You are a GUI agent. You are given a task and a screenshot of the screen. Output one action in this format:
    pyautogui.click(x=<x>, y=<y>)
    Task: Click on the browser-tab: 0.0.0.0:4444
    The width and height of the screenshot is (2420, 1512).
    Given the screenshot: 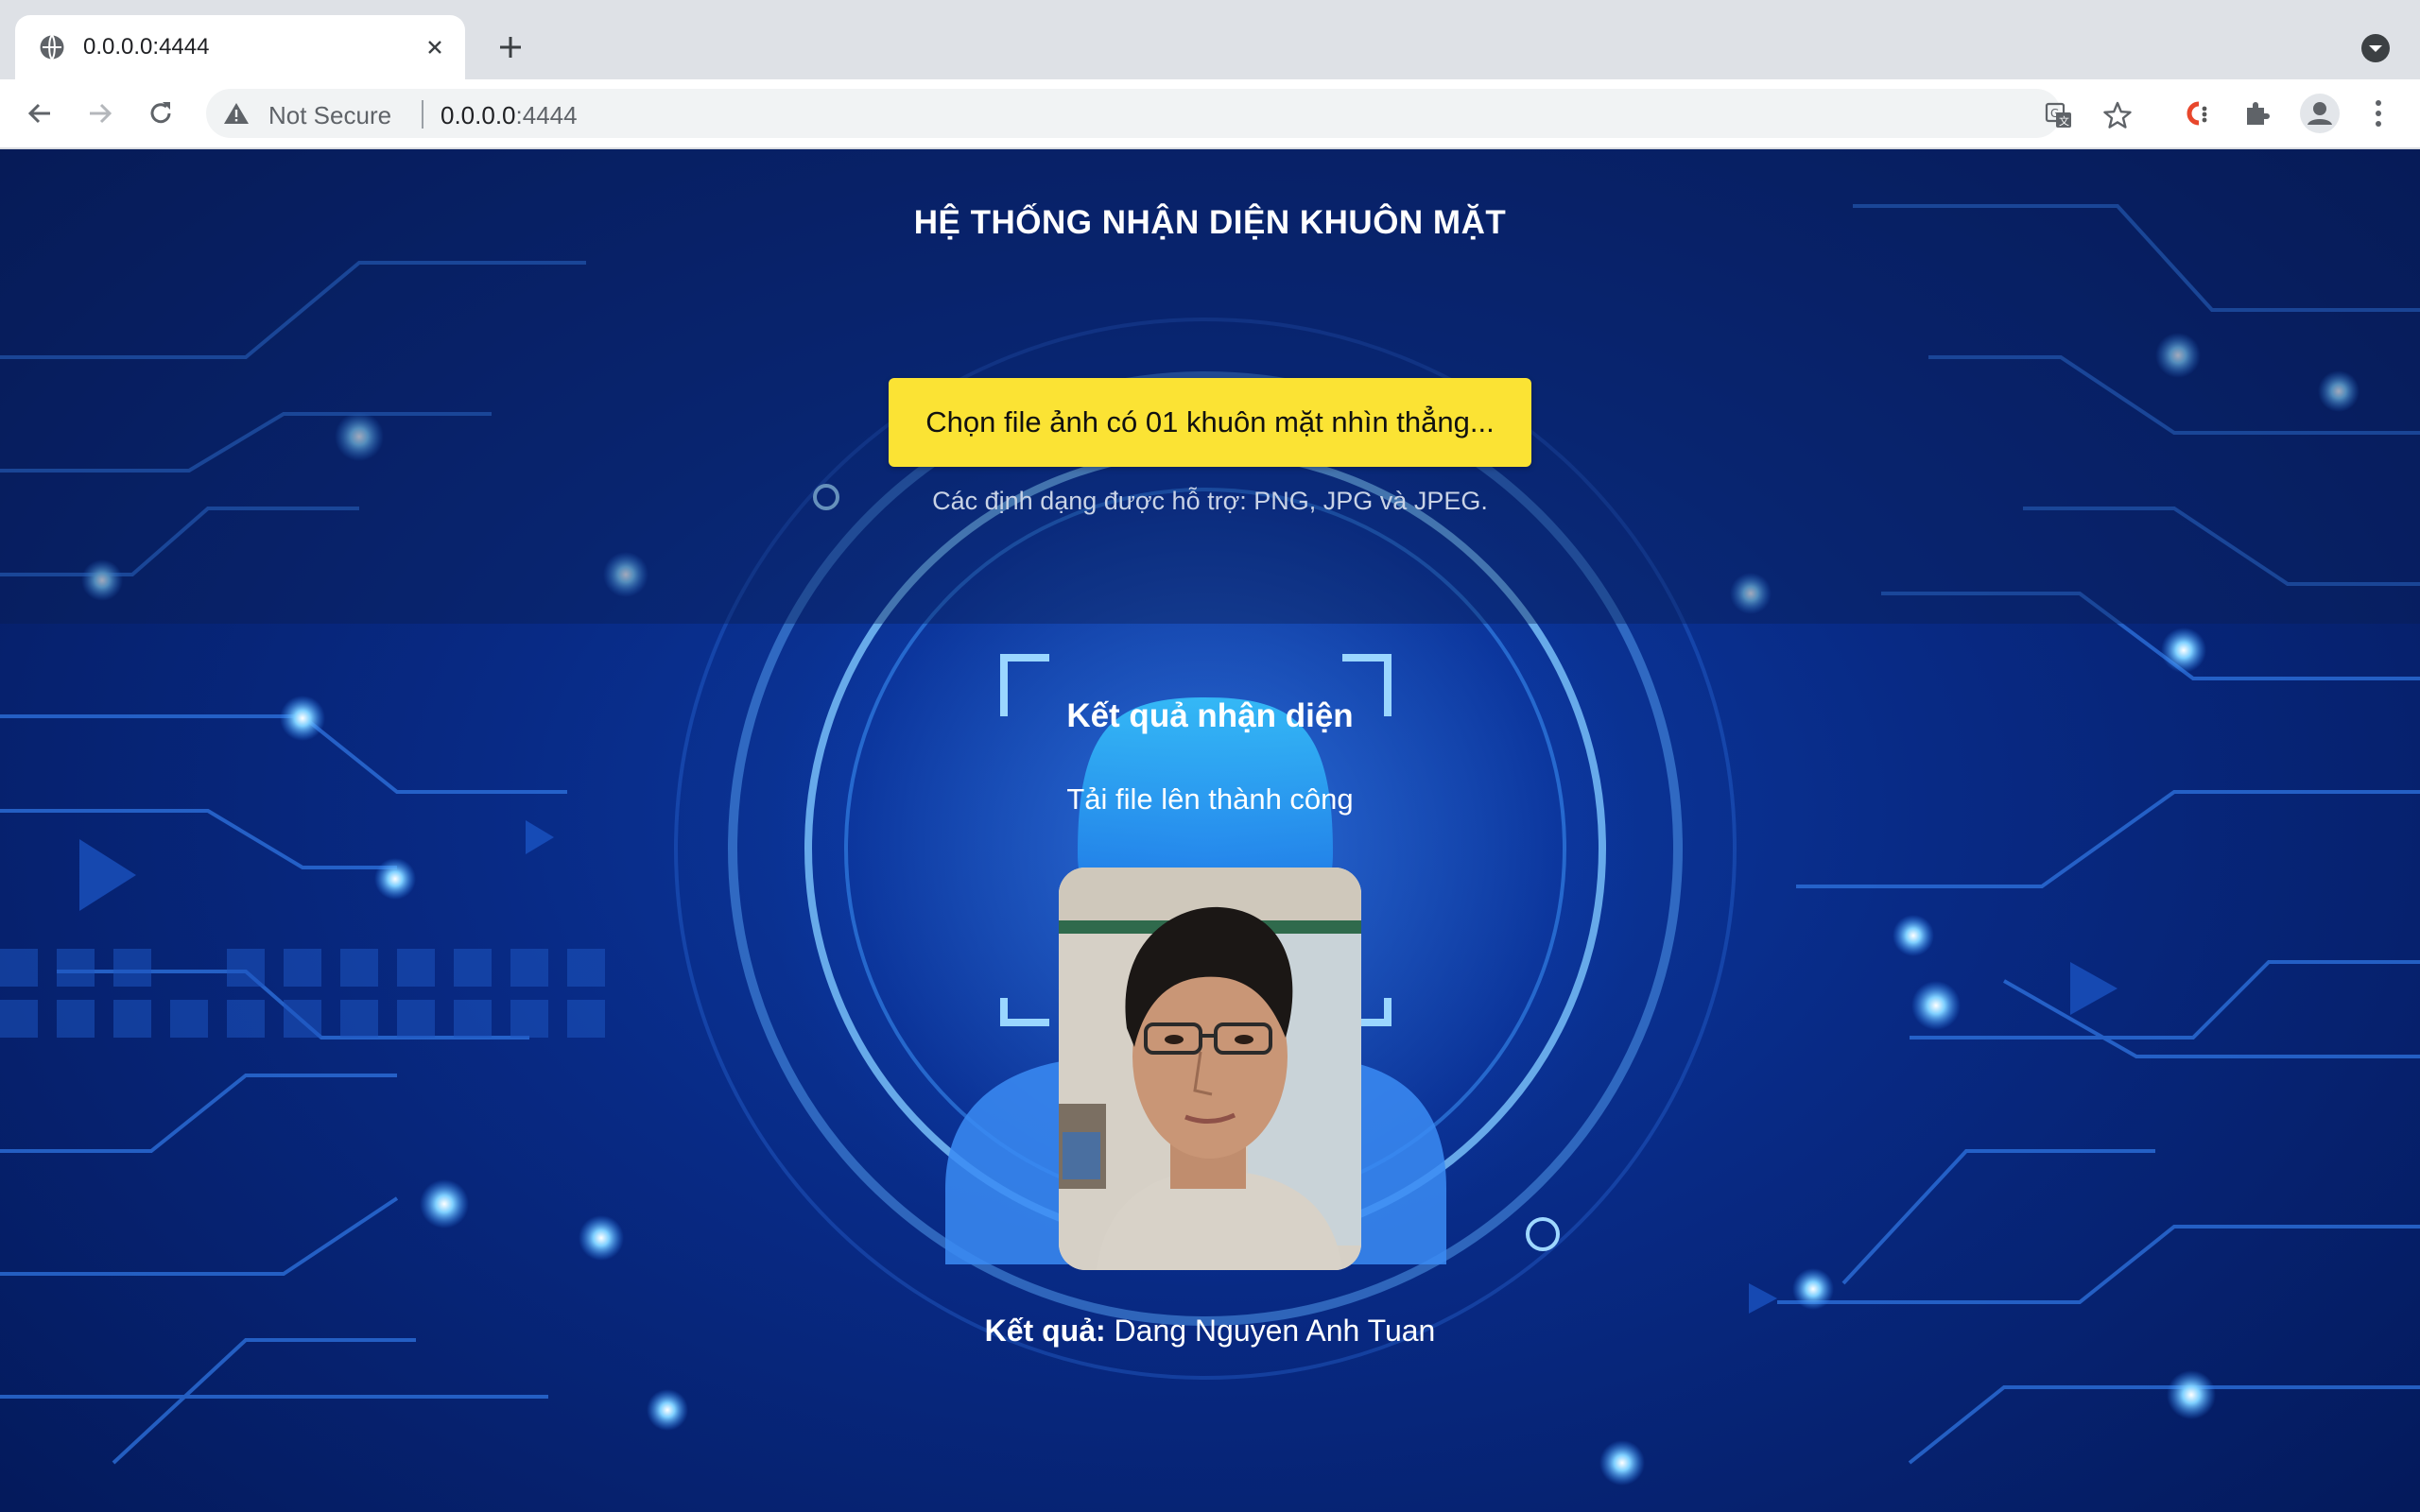 What is the action you would take?
    pyautogui.click(x=240, y=47)
    